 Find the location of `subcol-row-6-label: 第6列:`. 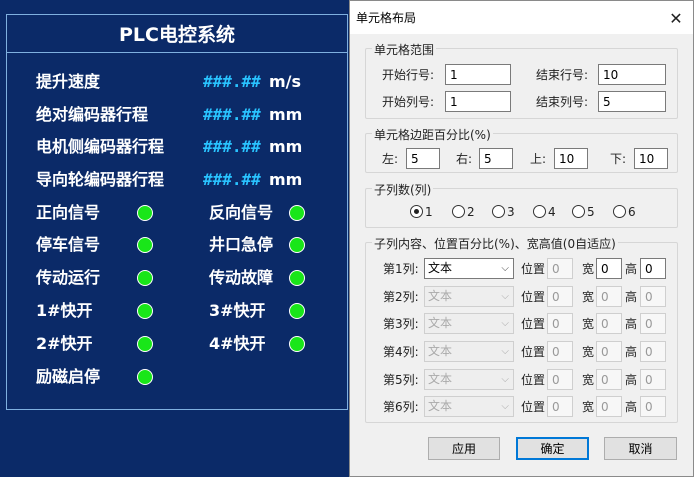

subcol-row-6-label: 第6列: is located at coordinates (401, 407).